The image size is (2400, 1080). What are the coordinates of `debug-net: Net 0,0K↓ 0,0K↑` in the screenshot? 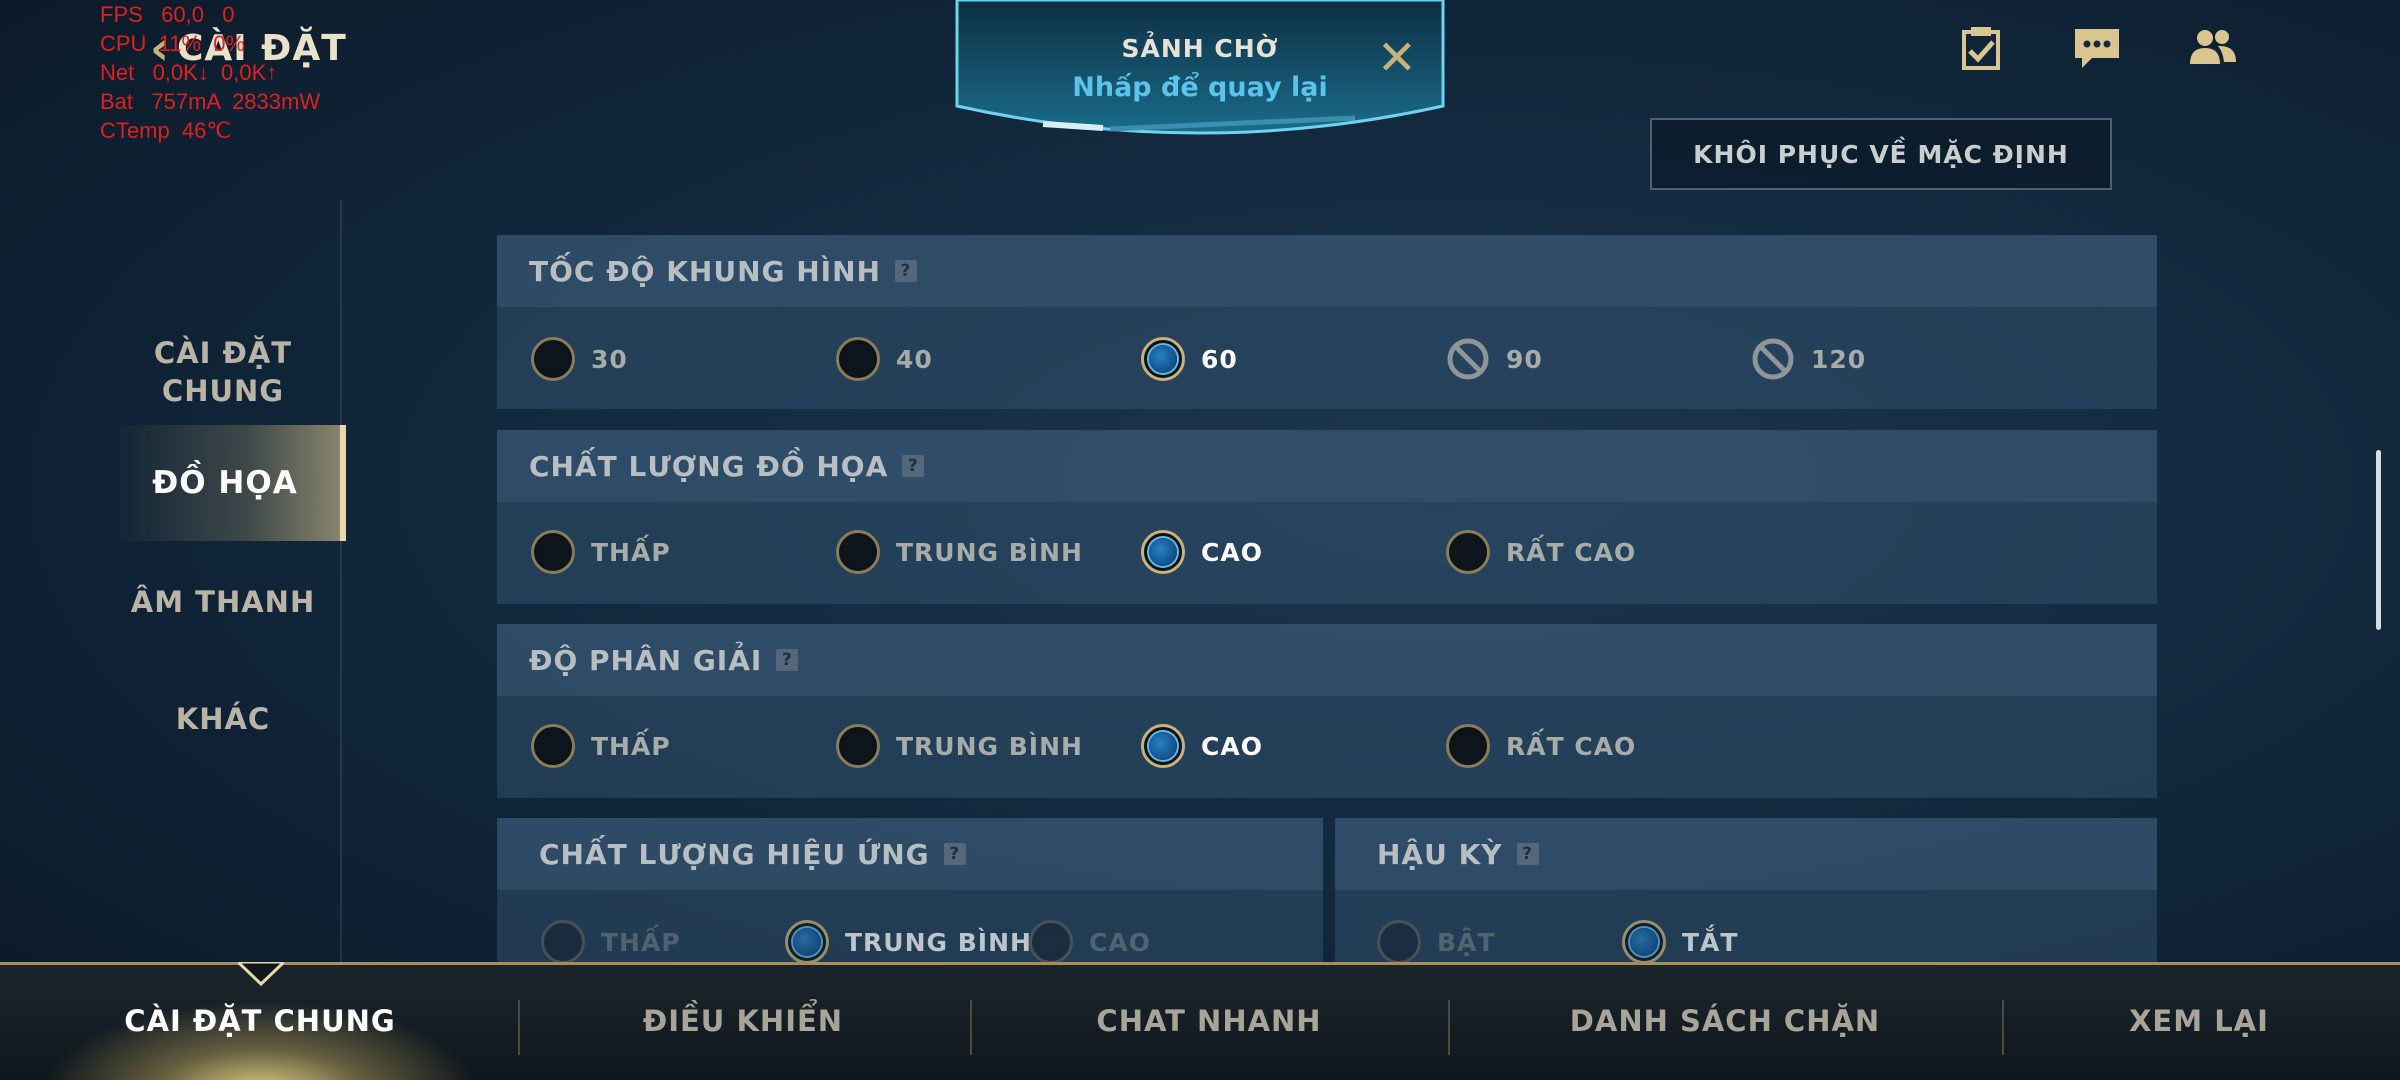 It's located at (189, 72).